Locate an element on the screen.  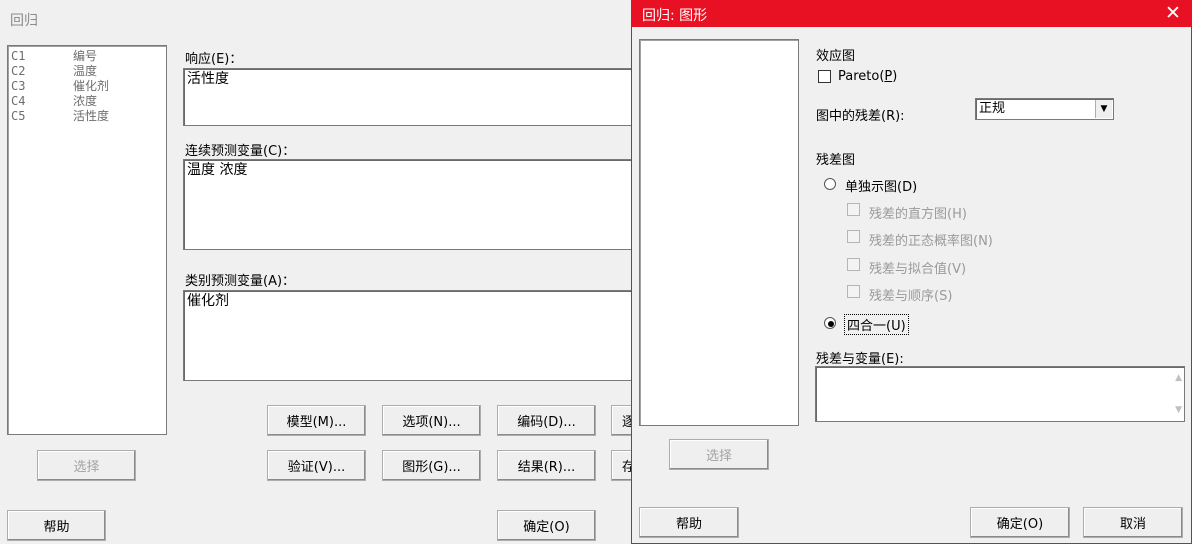
column-list-item: C3 催化剂 is located at coordinates (87, 86).